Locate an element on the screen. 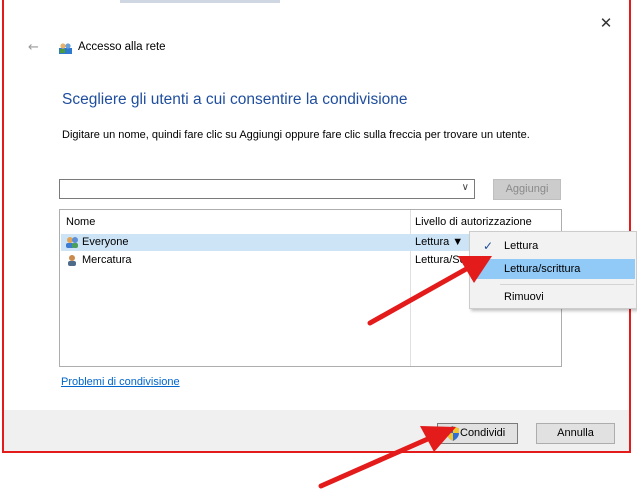  row-permission-dropdown: Lettura ▼ is located at coordinates (439, 242).